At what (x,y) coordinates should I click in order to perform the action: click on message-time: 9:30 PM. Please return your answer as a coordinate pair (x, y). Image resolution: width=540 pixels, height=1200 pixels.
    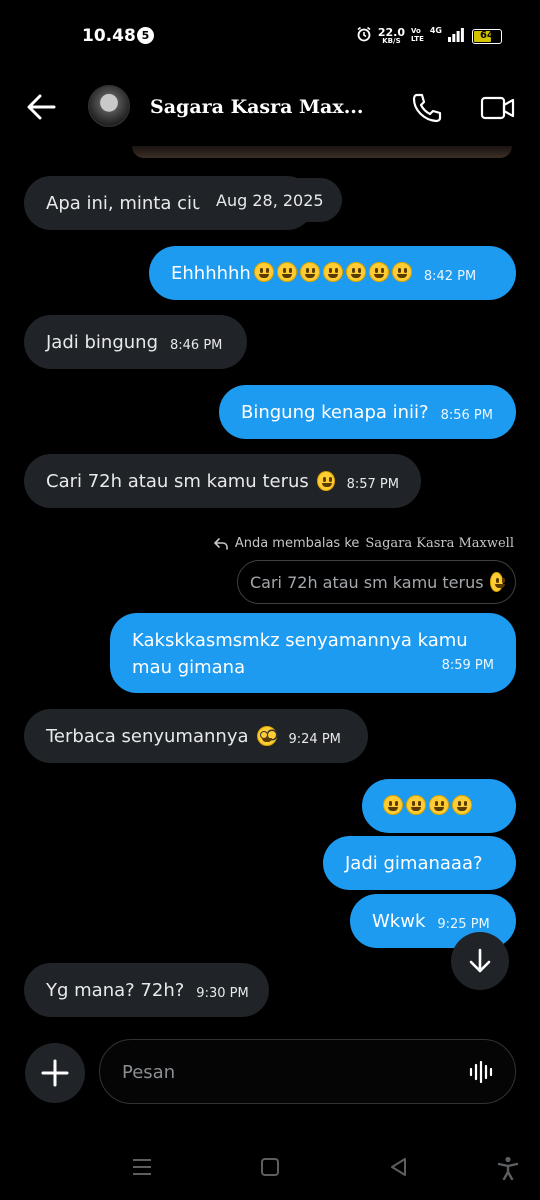
    Looking at the image, I should click on (222, 993).